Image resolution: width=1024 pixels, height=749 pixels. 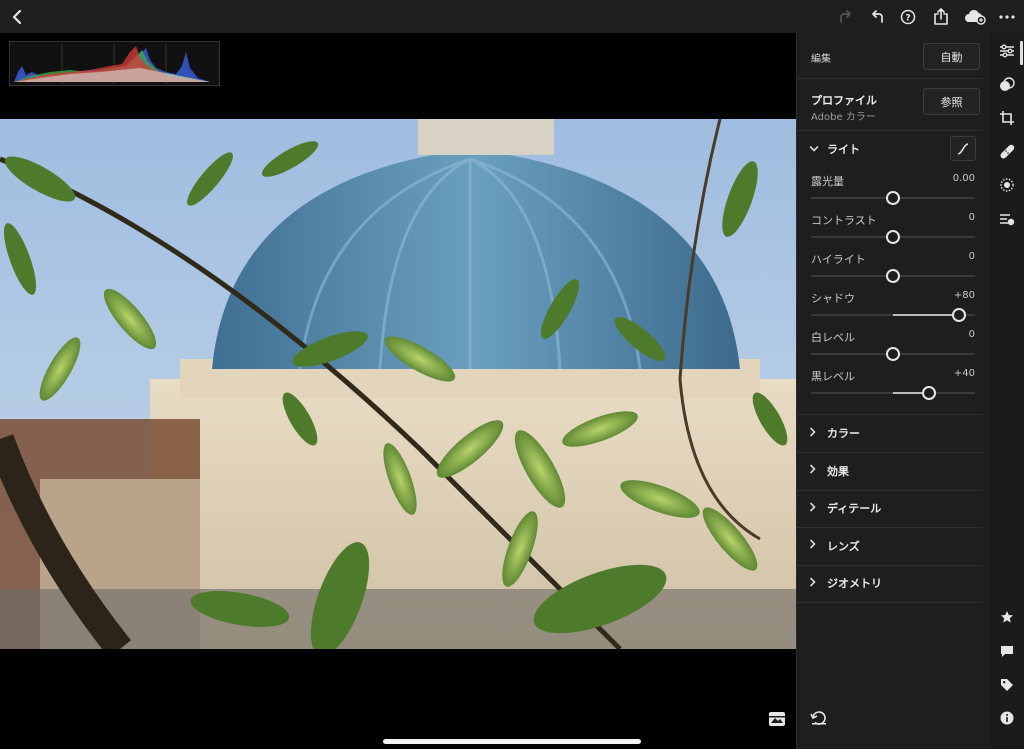 I want to click on slider-label: ハイライト, so click(x=838, y=259).